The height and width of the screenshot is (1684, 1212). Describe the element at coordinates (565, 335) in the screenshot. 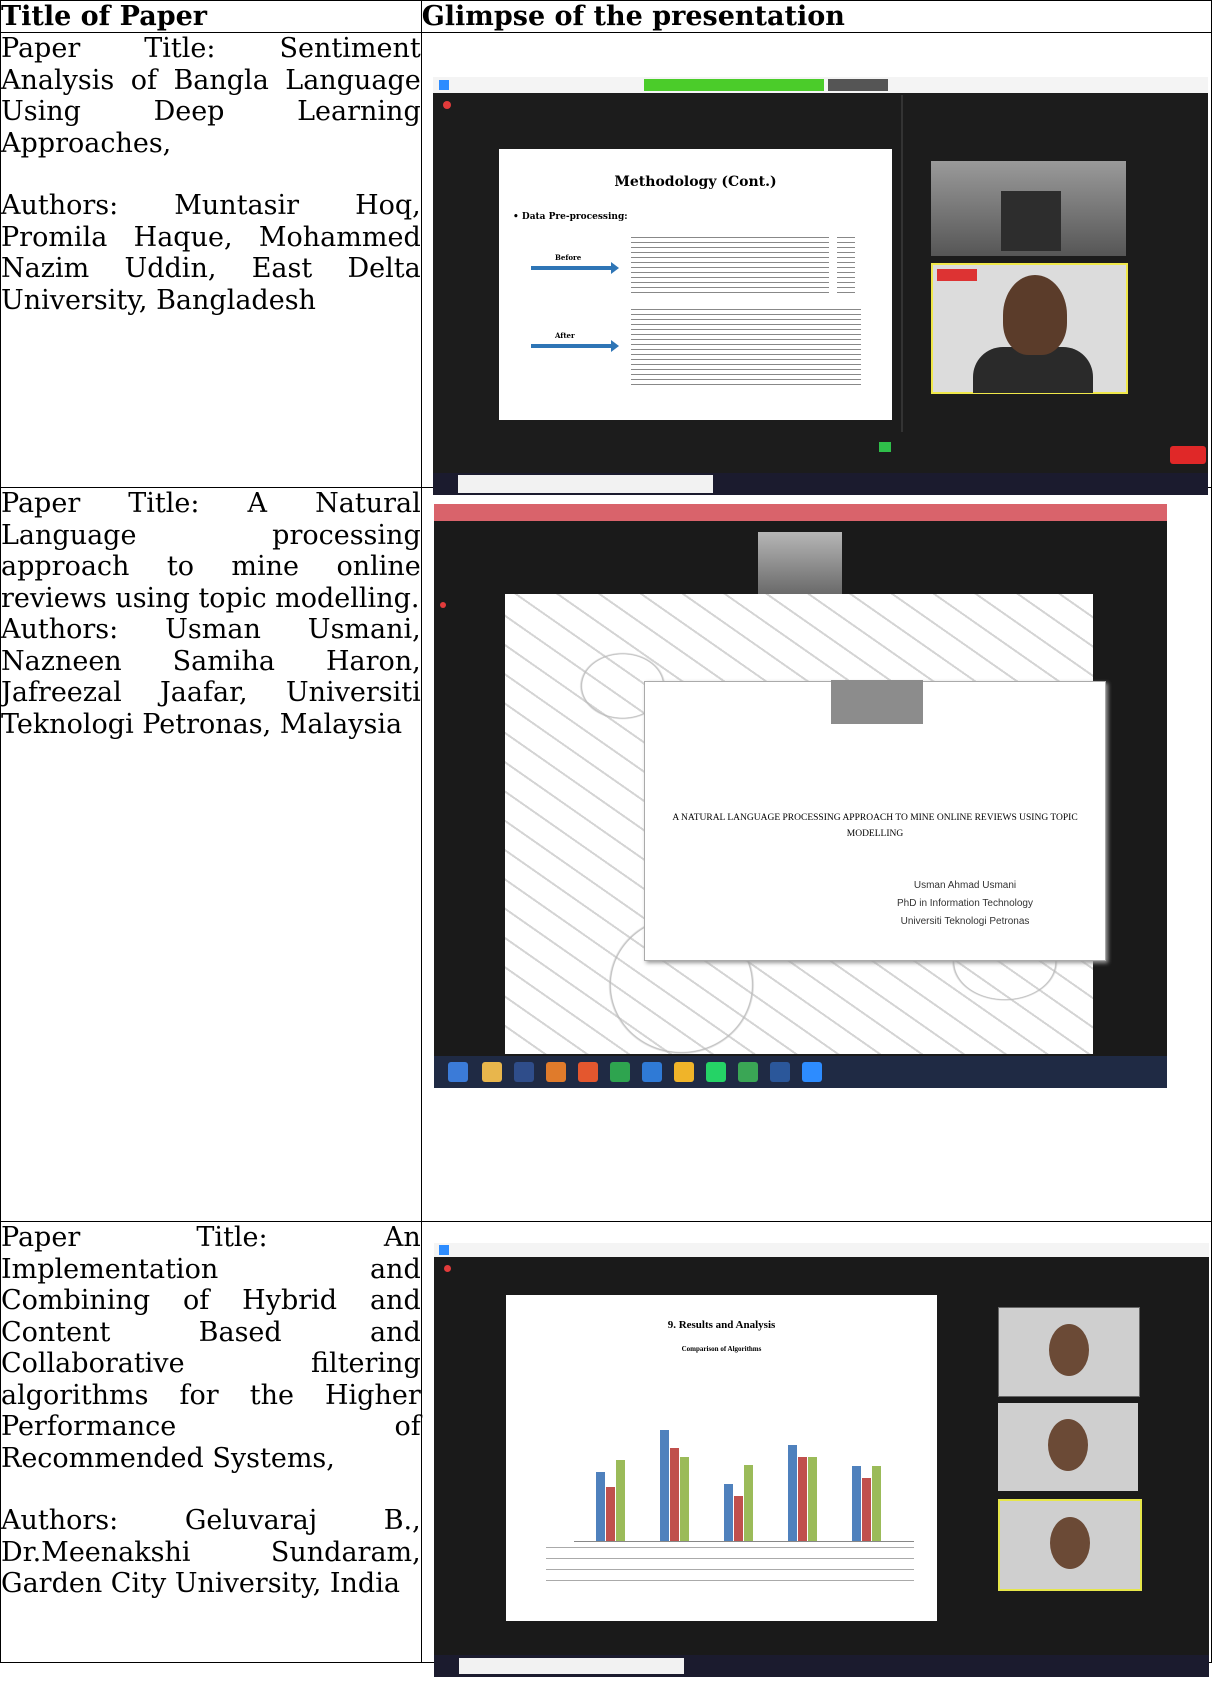

I see `after-label: After` at that location.